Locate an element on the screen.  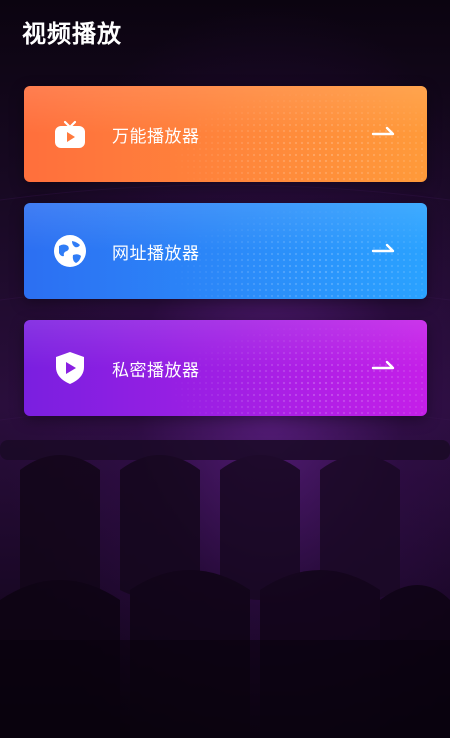
universal-player-card: 万能播放器 is located at coordinates (225, 134).